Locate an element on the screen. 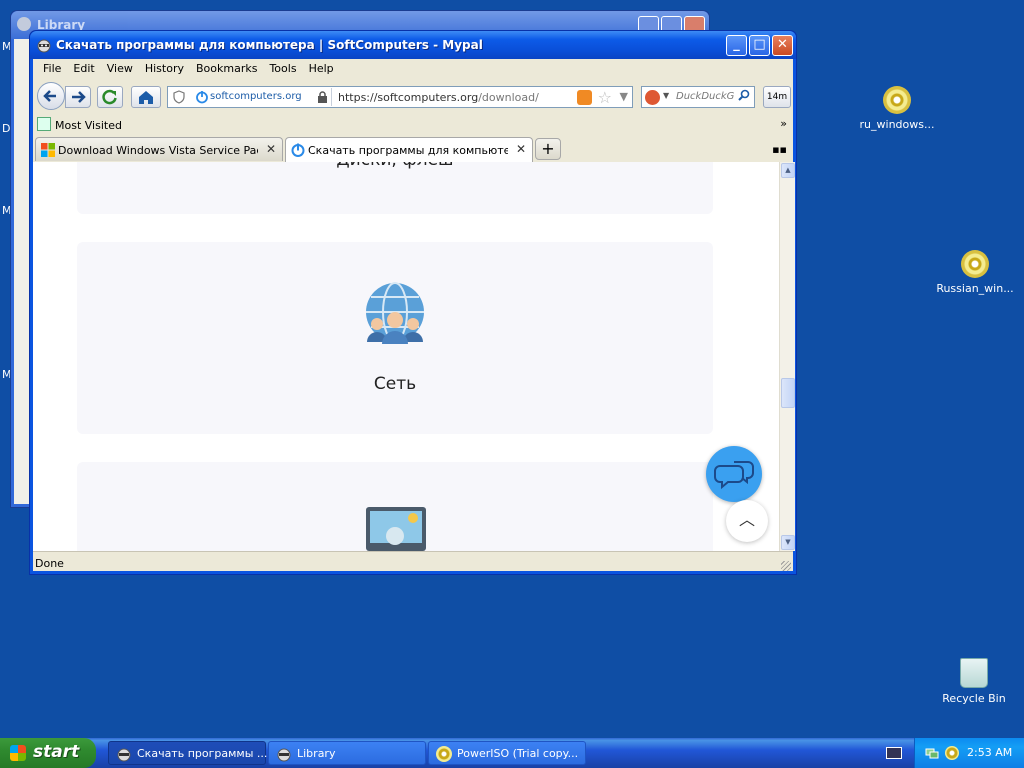 The image size is (1024, 768). url-base: https://softcomputers.org is located at coordinates (408, 97).